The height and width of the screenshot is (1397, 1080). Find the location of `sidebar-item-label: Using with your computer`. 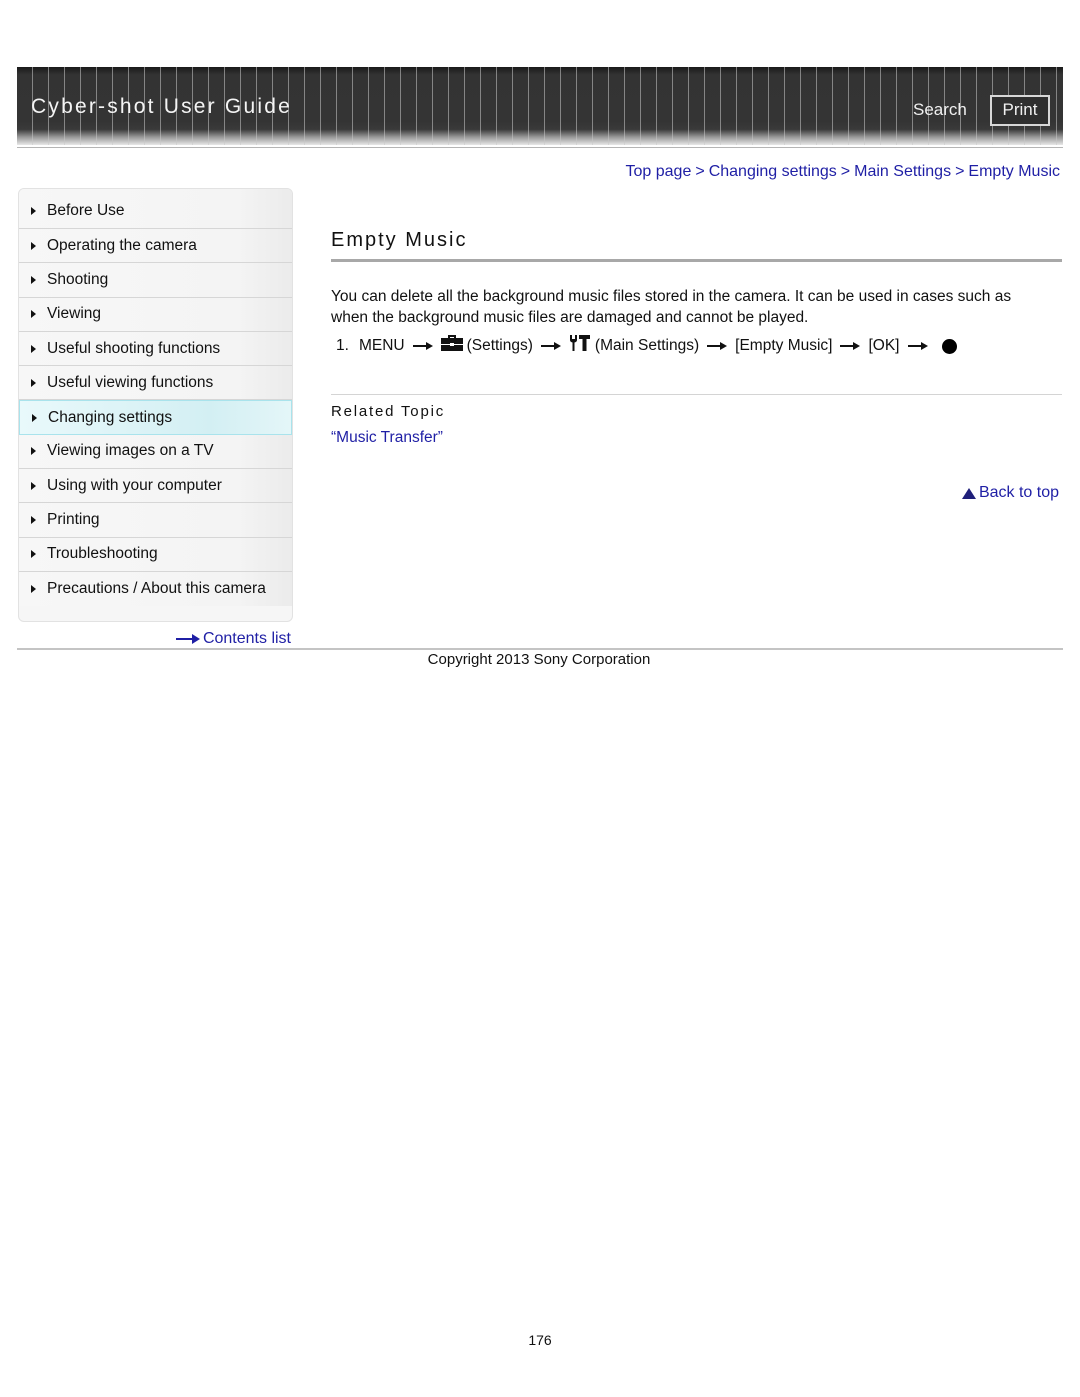

sidebar-item-label: Using with your computer is located at coordinates (134, 485).